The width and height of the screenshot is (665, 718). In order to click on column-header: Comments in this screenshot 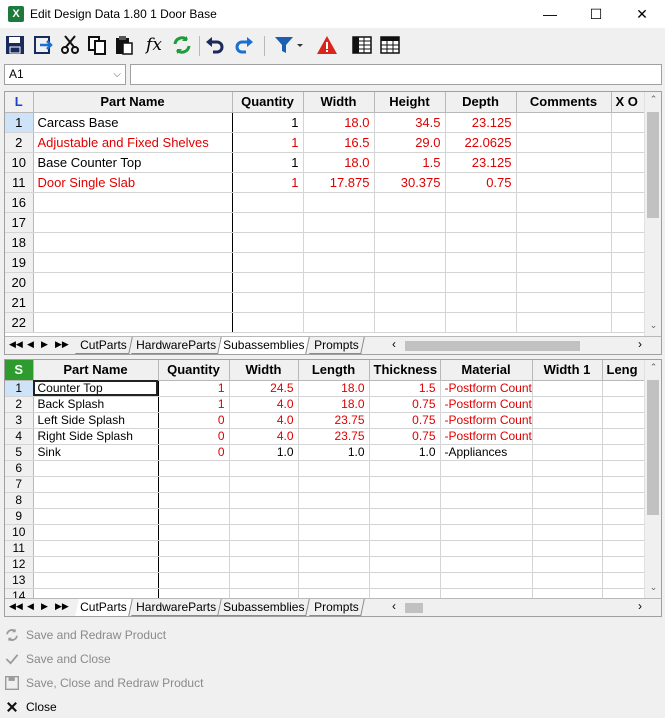, I will do `click(564, 102)`.